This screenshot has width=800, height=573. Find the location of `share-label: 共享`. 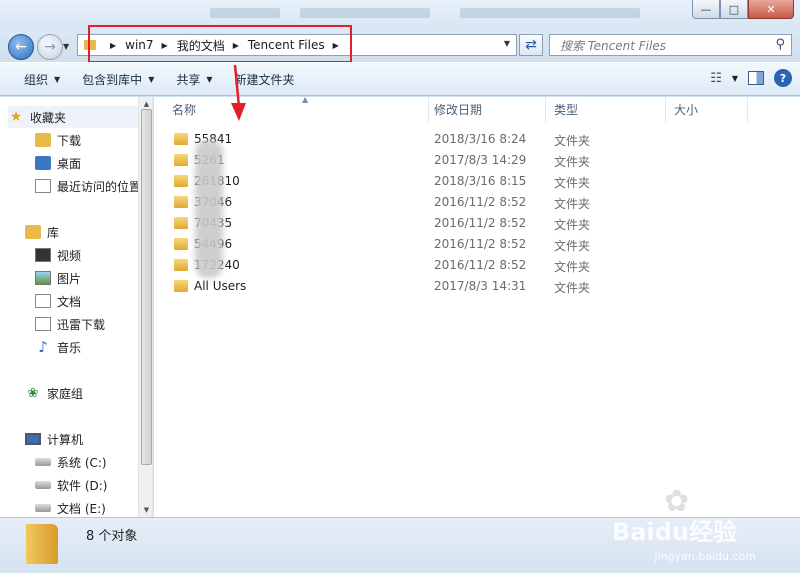

share-label: 共享 is located at coordinates (188, 79).